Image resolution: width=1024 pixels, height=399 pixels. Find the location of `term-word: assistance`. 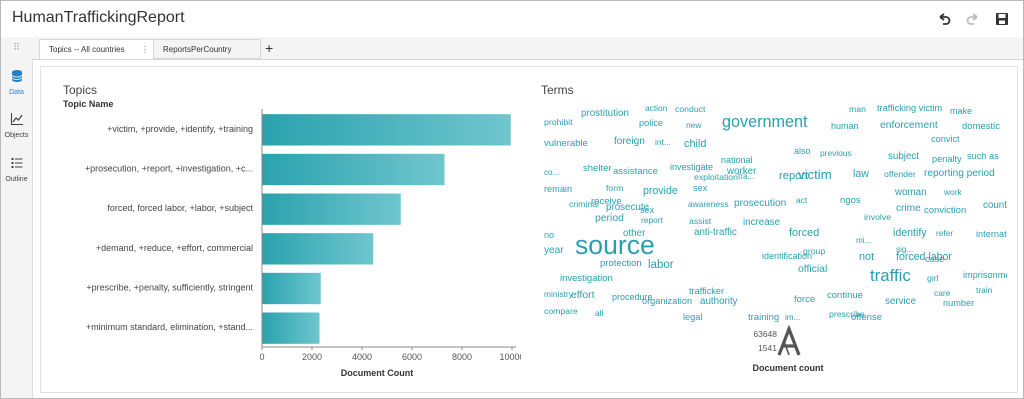

term-word: assistance is located at coordinates (635, 171).